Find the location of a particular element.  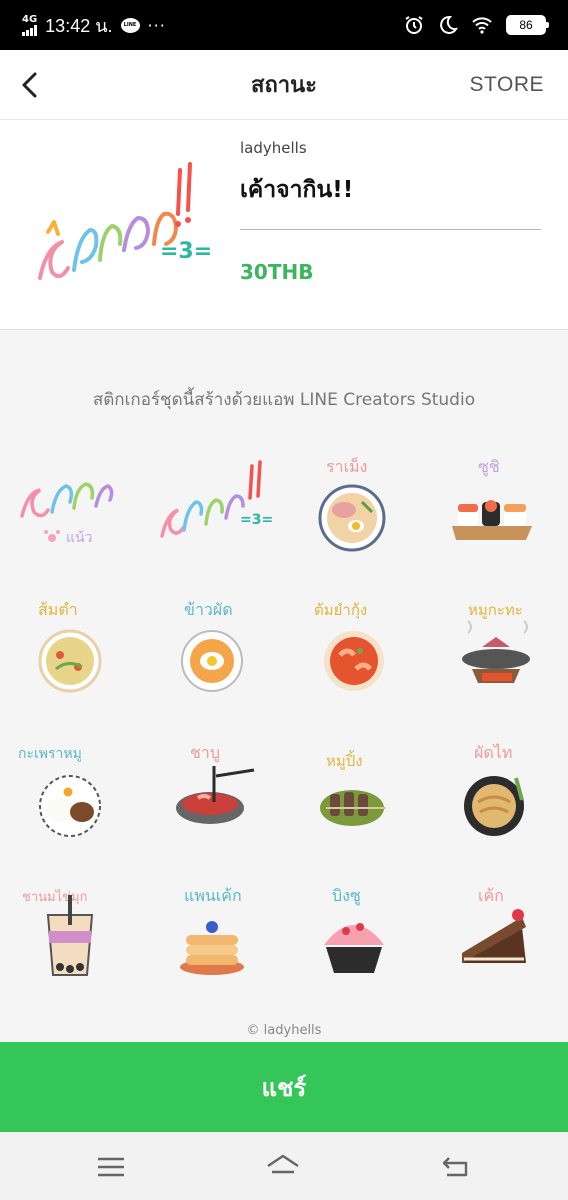

back-icon is located at coordinates (456, 1167).